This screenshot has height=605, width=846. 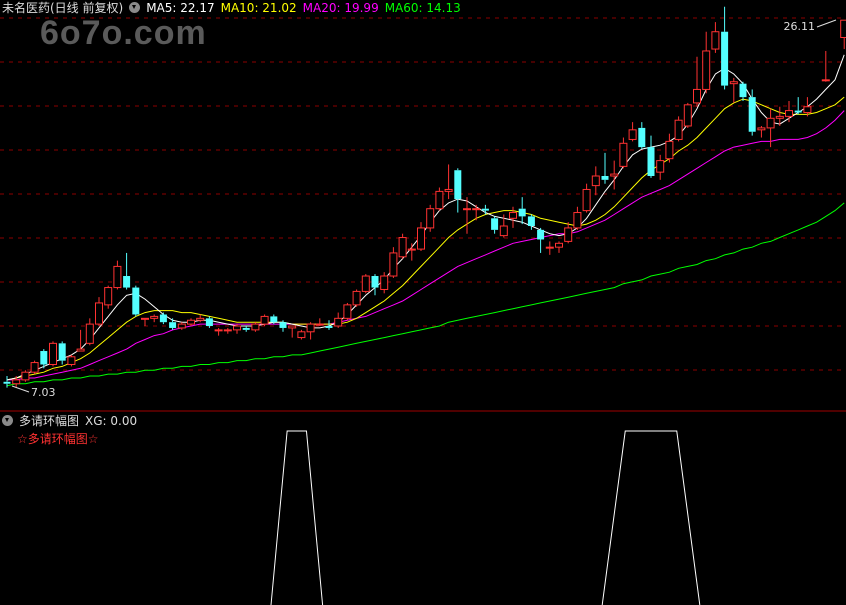 I want to click on high-price-arrow, so click(x=826, y=23).